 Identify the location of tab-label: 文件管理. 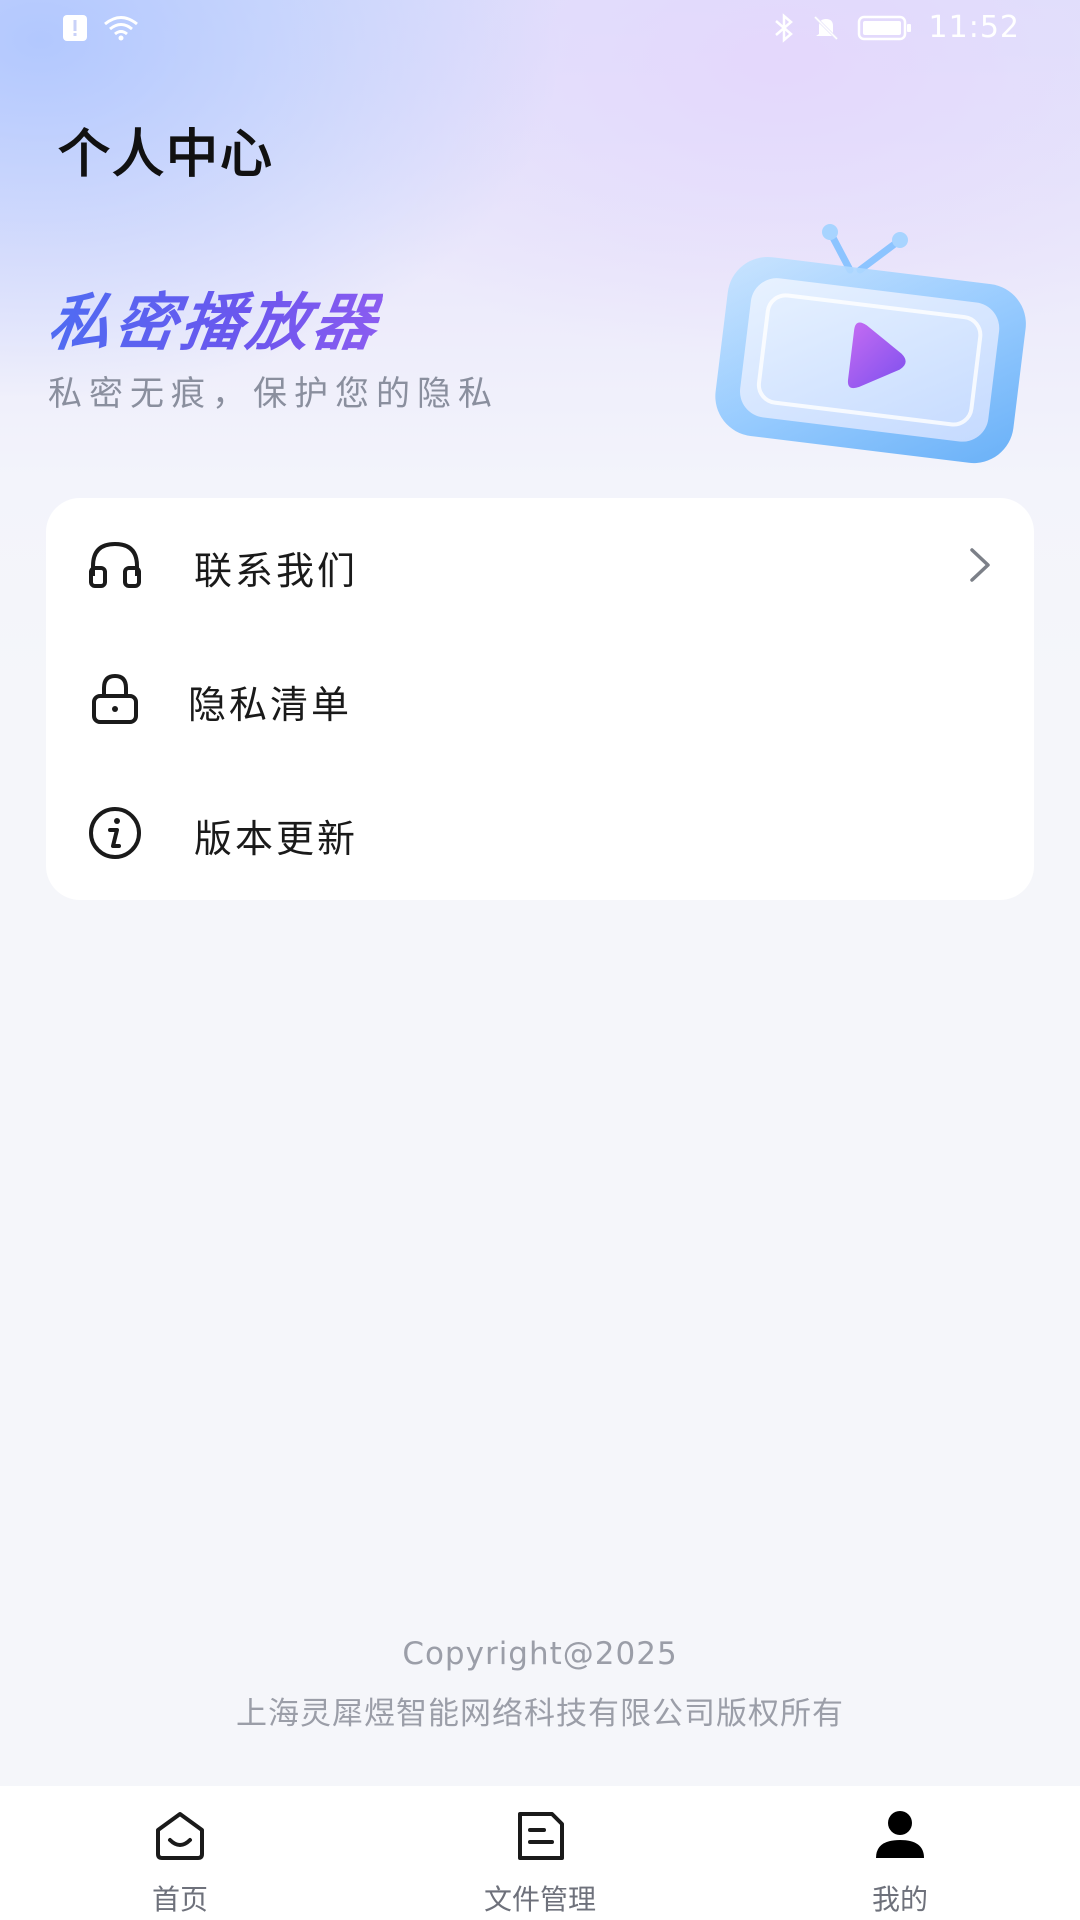
(539, 1899).